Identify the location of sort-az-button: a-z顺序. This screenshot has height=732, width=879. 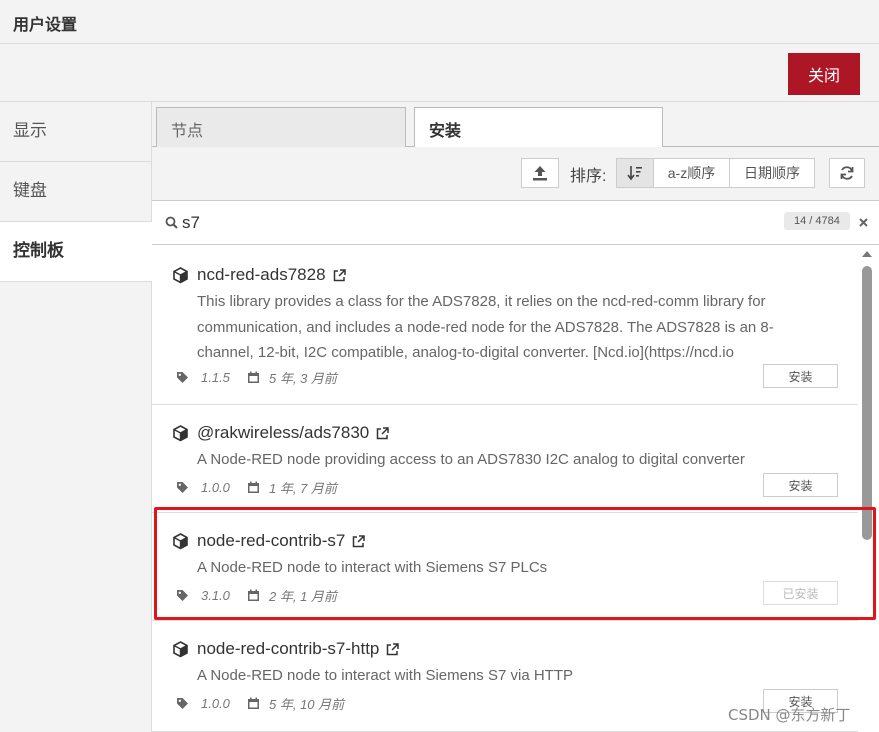
(691, 173).